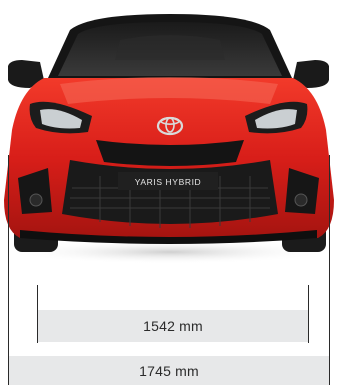 The width and height of the screenshot is (337, 385). What do you see at coordinates (301, 200) in the screenshot?
I see `right-fog-lamp` at bounding box center [301, 200].